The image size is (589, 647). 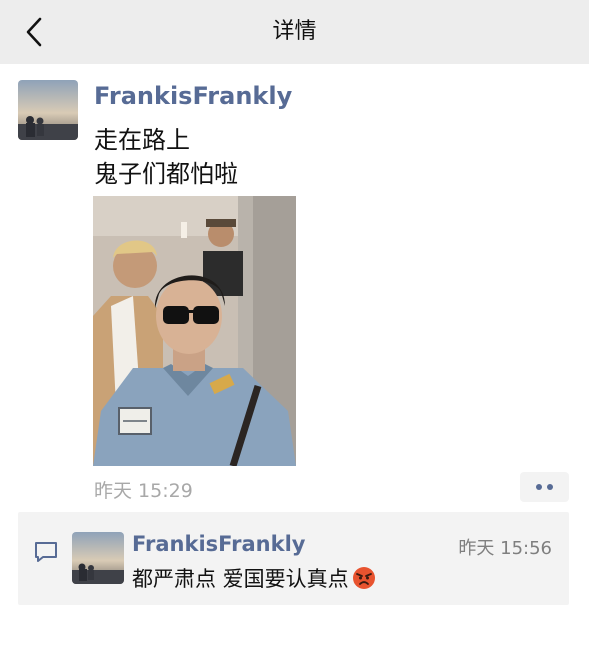 I want to click on comment-bubble-icon, so click(x=46, y=552).